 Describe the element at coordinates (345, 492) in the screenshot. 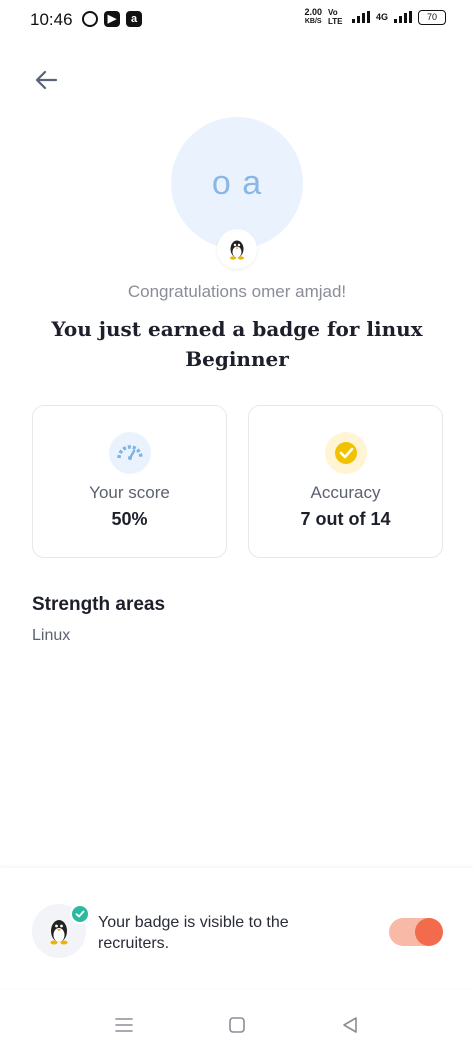

I see `accuracy-label: Accuracy` at that location.